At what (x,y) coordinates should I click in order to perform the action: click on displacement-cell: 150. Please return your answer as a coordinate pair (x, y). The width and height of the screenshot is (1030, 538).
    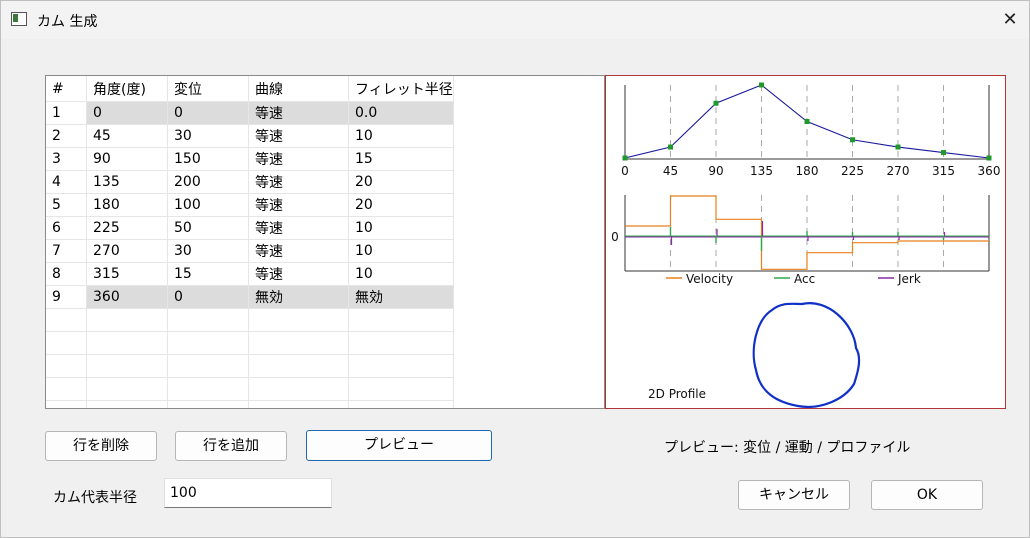
    Looking at the image, I should click on (208, 159).